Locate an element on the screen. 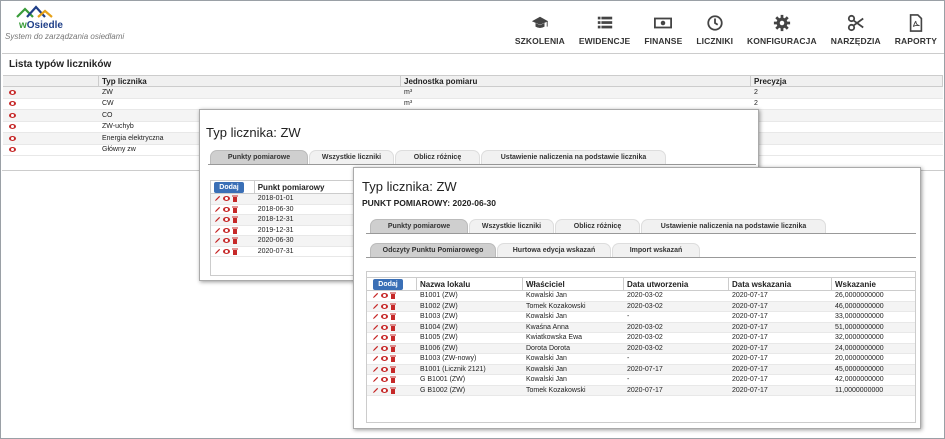 The height and width of the screenshot is (439, 945). subtab-underline is located at coordinates (641, 257).